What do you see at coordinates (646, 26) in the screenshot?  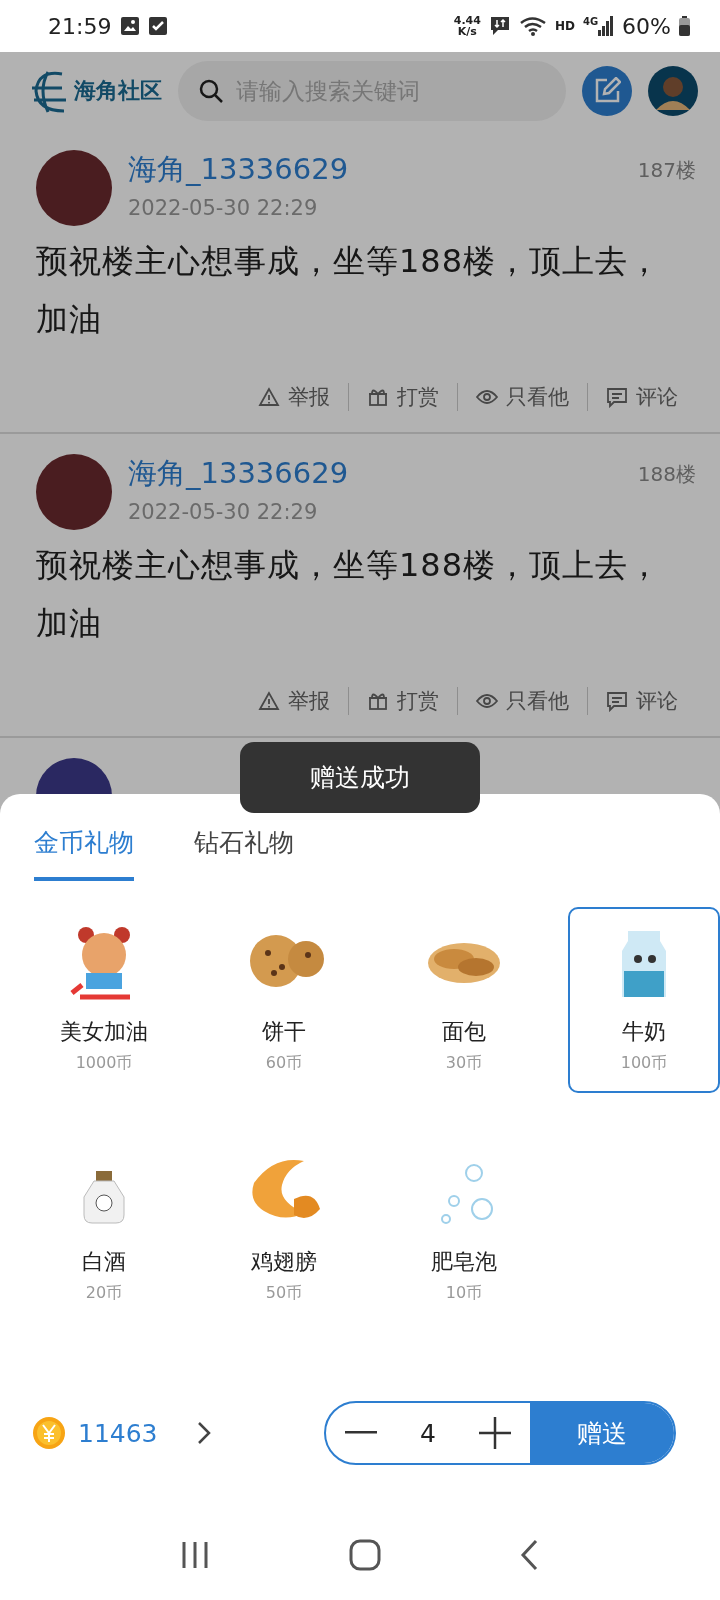 I see `battery-percent: 60%` at bounding box center [646, 26].